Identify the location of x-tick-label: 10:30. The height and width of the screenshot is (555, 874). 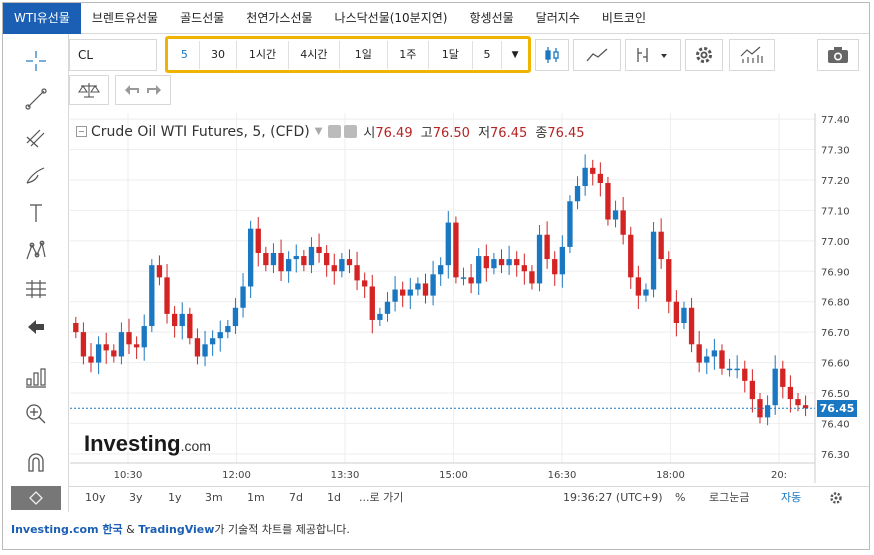
(128, 475).